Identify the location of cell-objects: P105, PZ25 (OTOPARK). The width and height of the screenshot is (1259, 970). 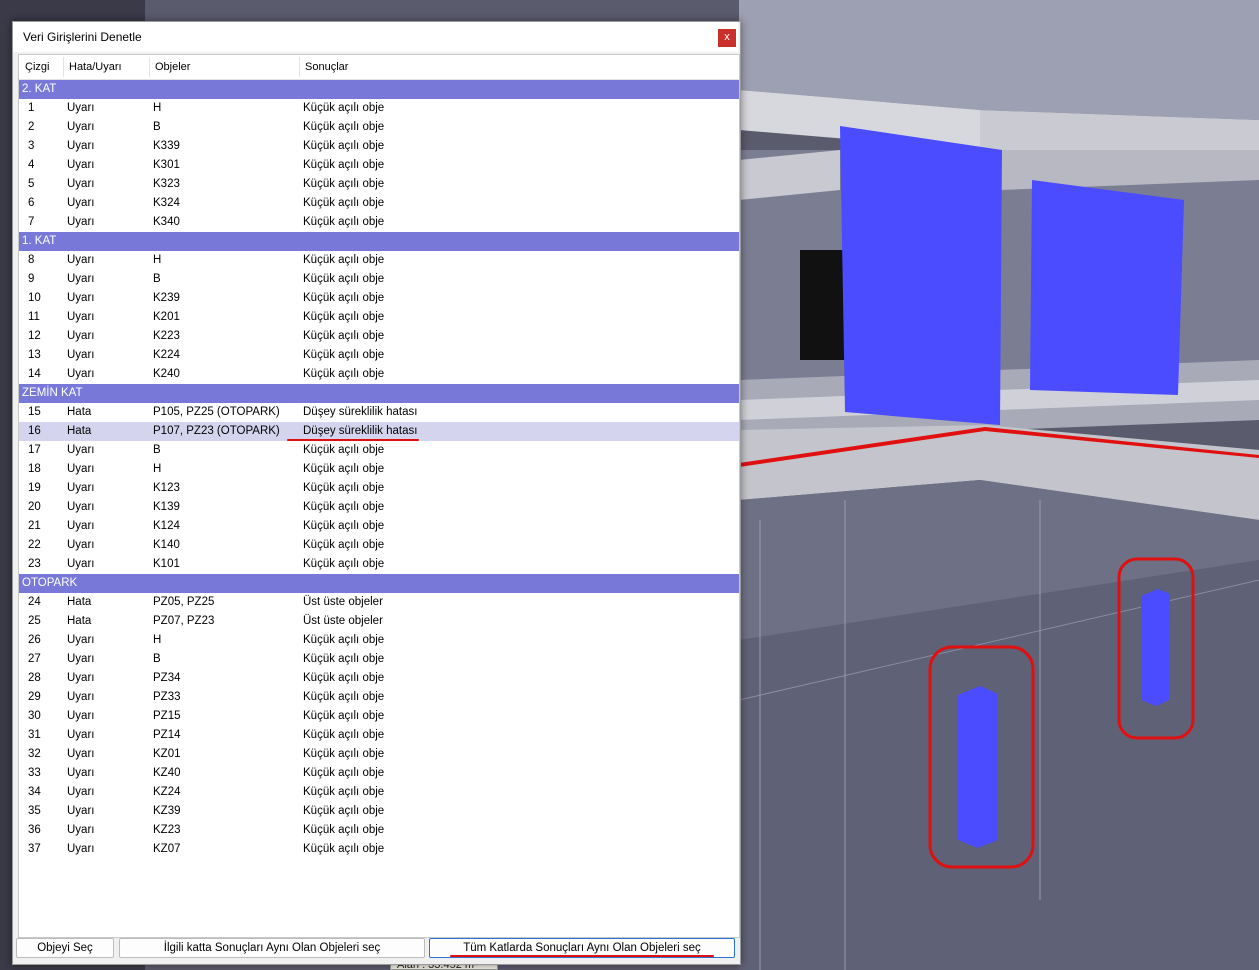
(216, 412).